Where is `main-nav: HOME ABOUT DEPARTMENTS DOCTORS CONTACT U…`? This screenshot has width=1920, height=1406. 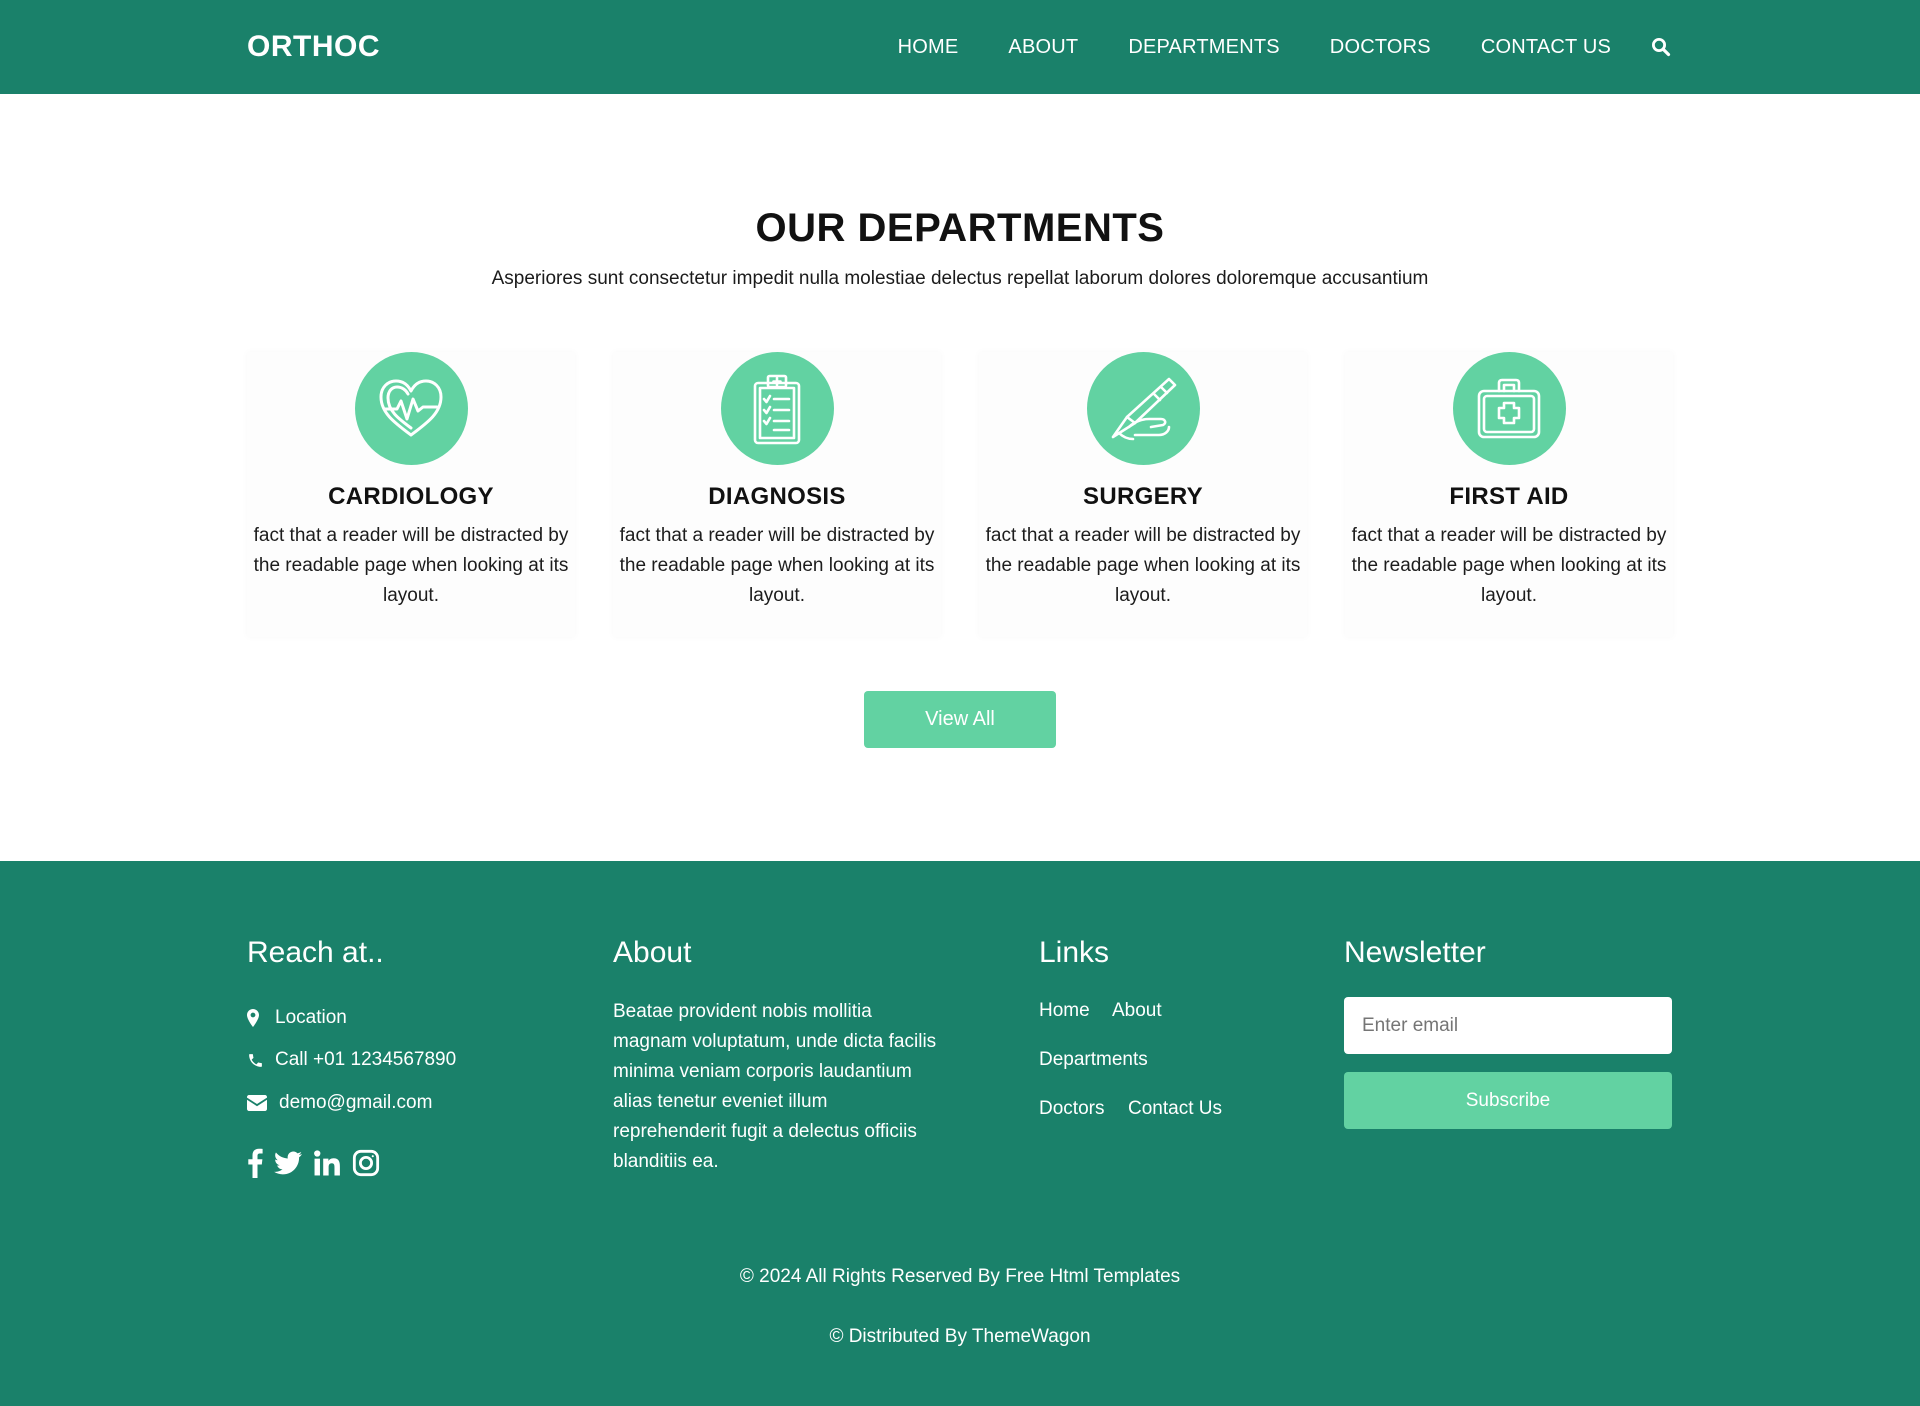
main-nav: HOME ABOUT DEPARTMENTS DOCTORS CONTACT U… is located at coordinates (1285, 47).